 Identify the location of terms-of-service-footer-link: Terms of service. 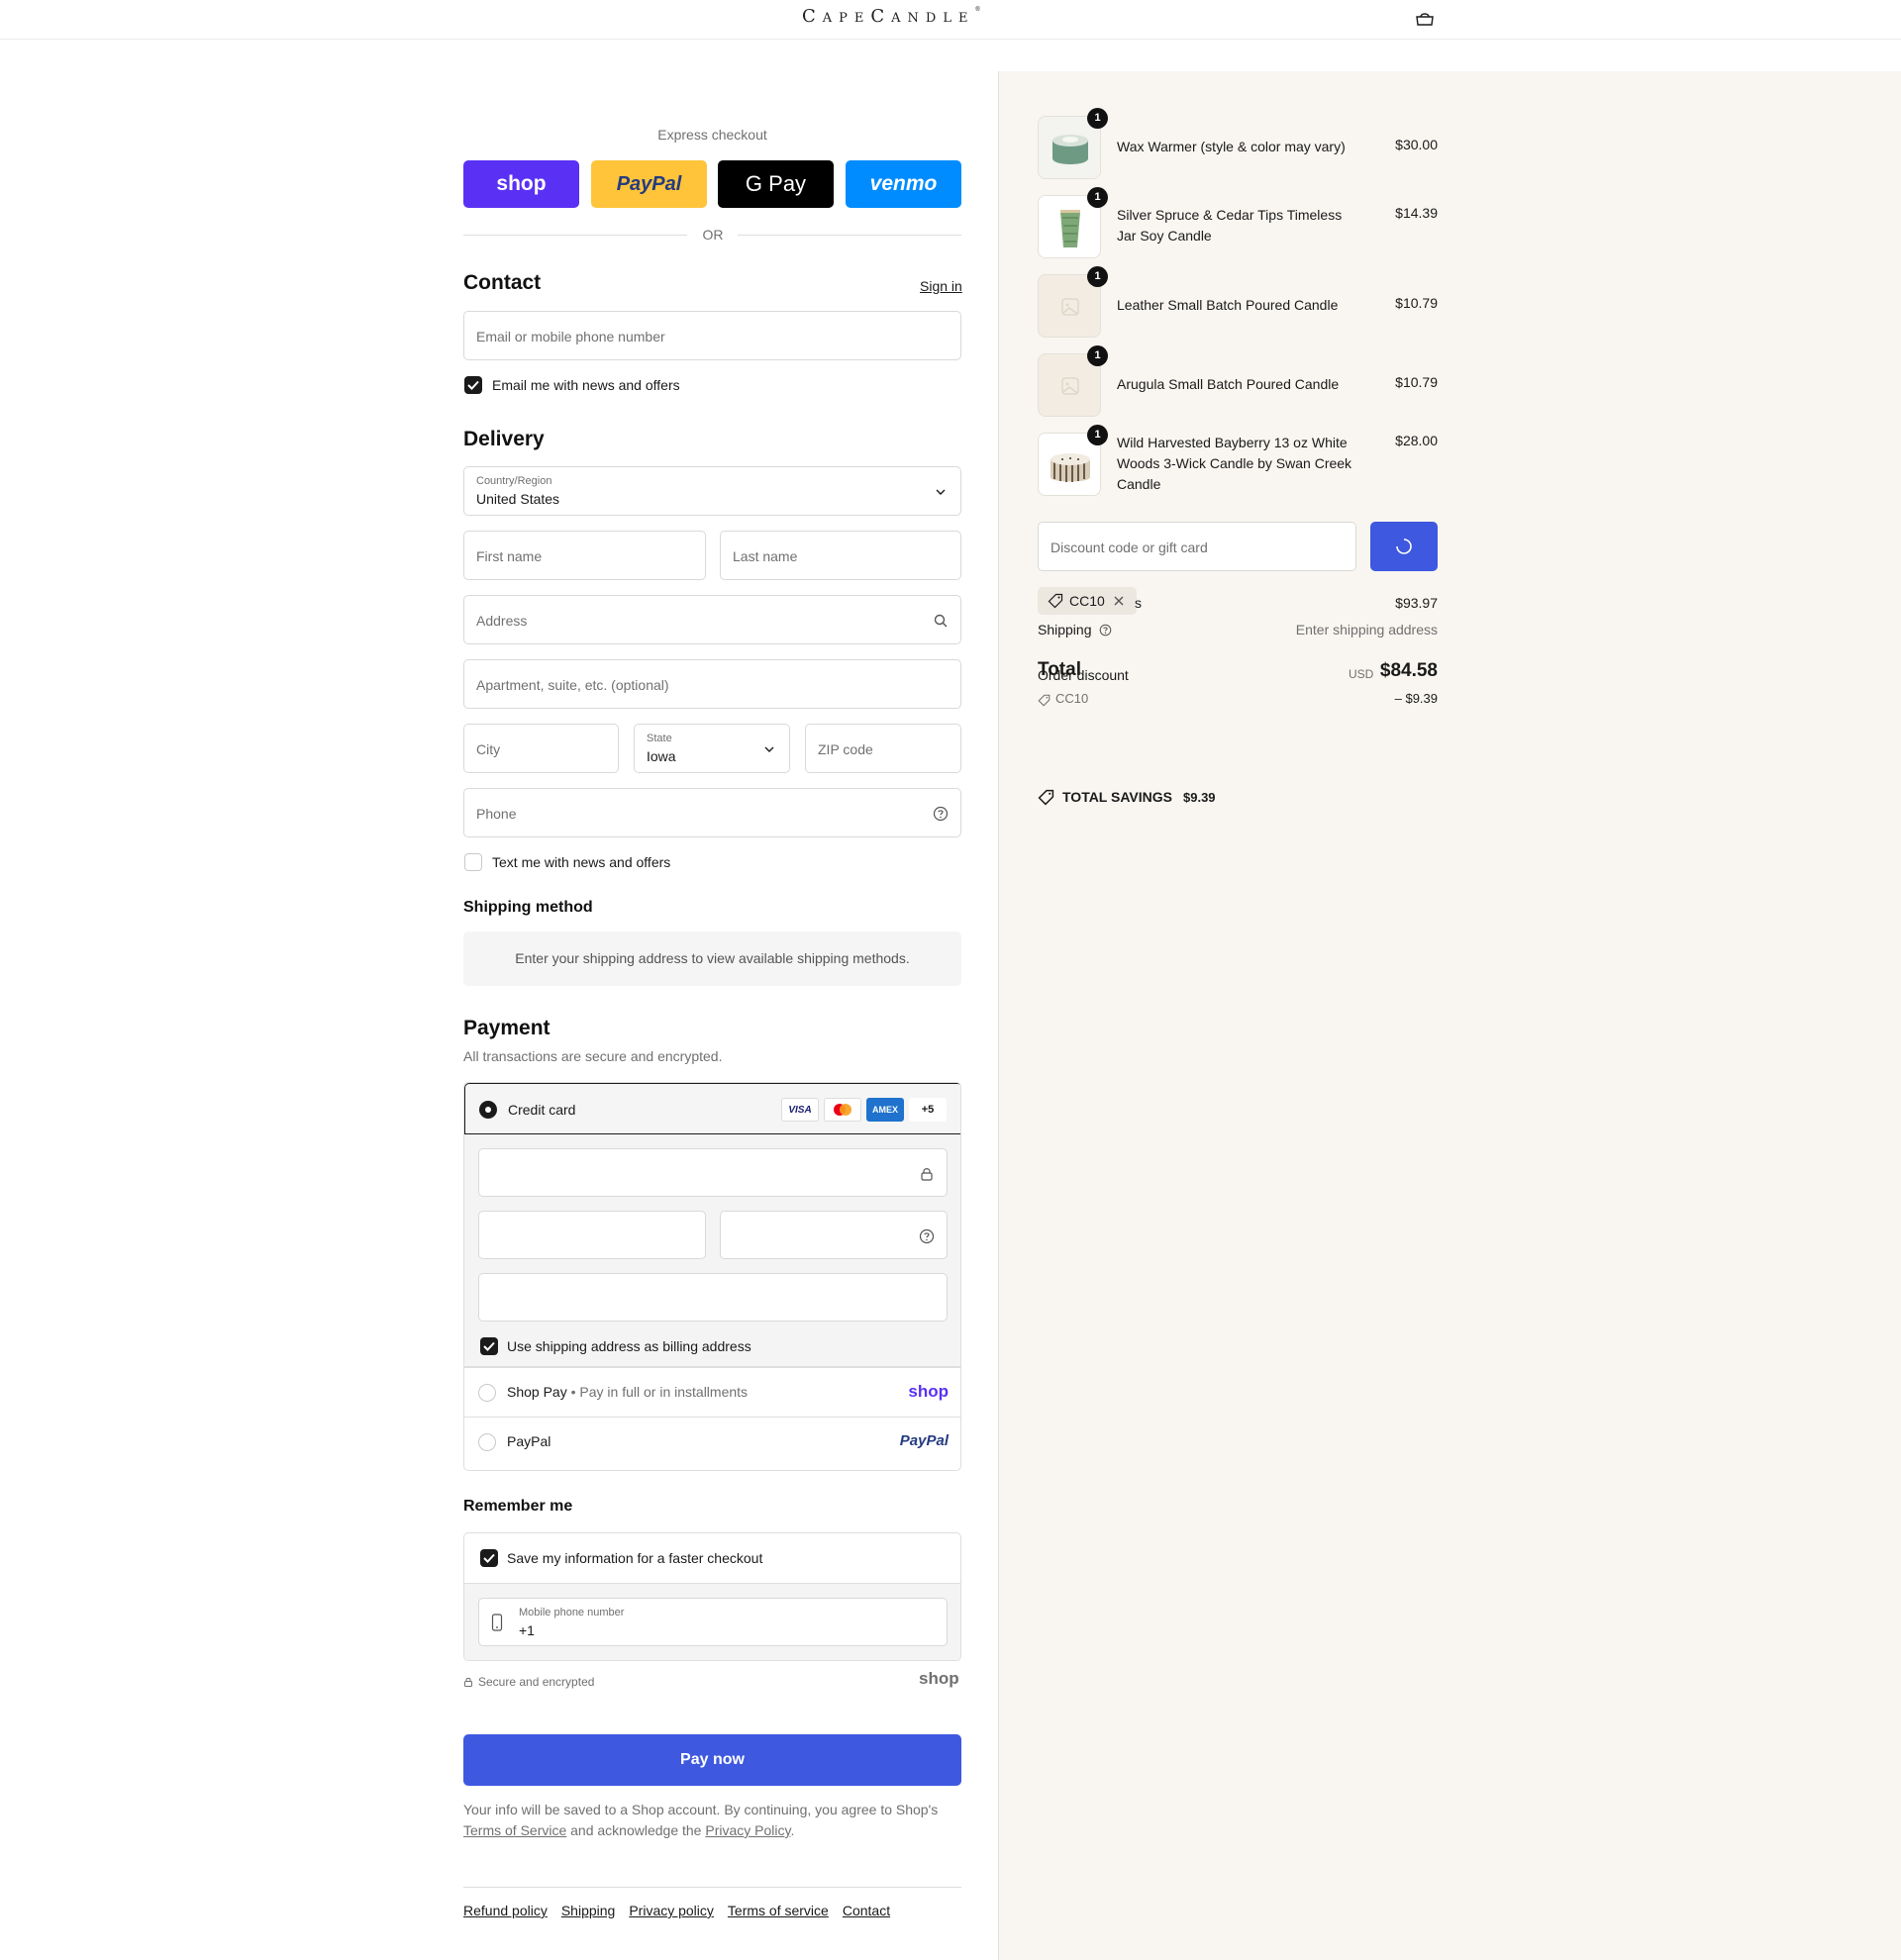
(778, 1910).